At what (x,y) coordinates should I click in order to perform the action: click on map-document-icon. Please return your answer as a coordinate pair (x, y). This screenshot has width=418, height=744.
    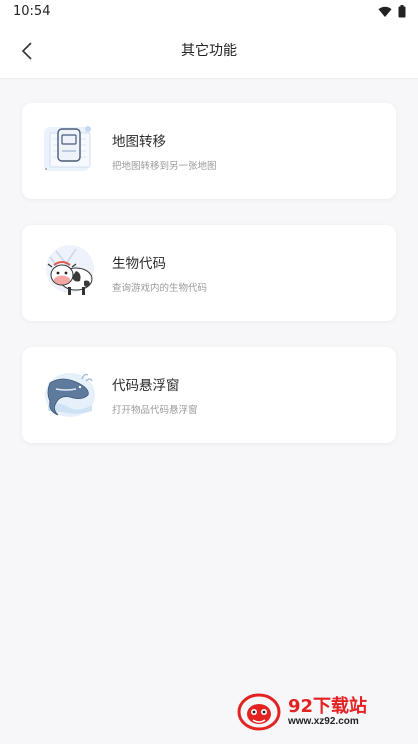
    Looking at the image, I should click on (70, 149).